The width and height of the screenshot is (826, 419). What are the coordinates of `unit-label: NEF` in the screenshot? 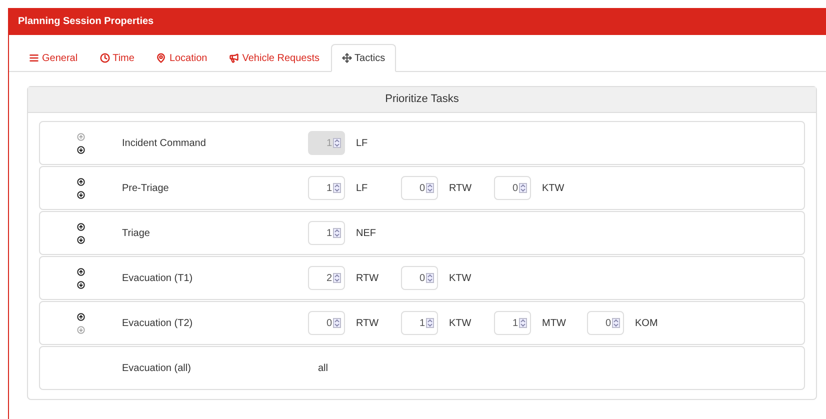 It's located at (366, 233).